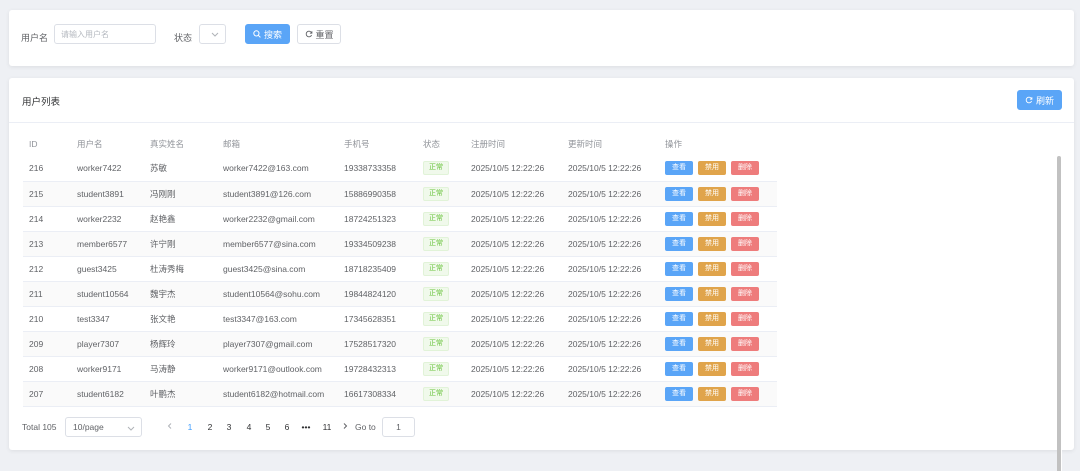  What do you see at coordinates (377, 369) in the screenshot?
I see `cell-phone: 19728432313` at bounding box center [377, 369].